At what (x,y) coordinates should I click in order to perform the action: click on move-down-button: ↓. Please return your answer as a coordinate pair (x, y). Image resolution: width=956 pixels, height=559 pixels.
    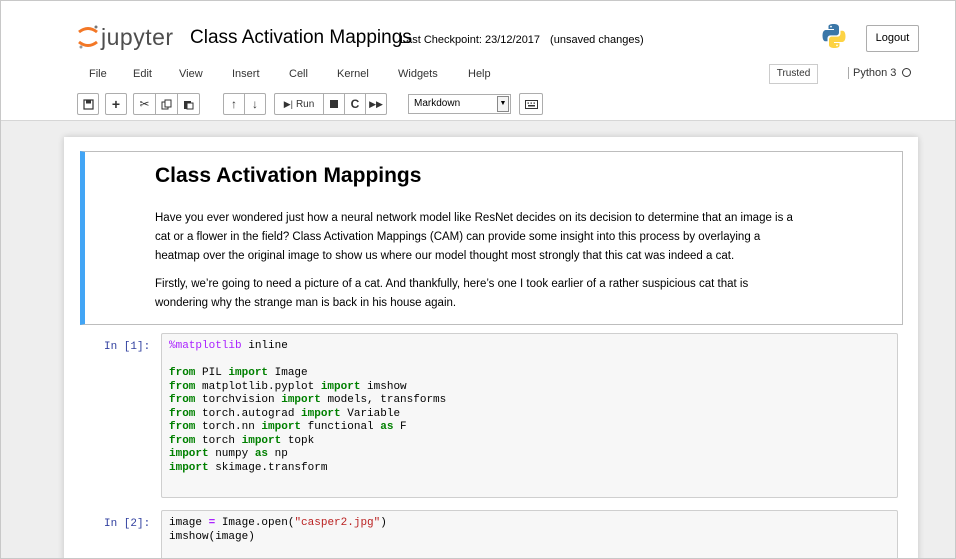
    Looking at the image, I should click on (255, 104).